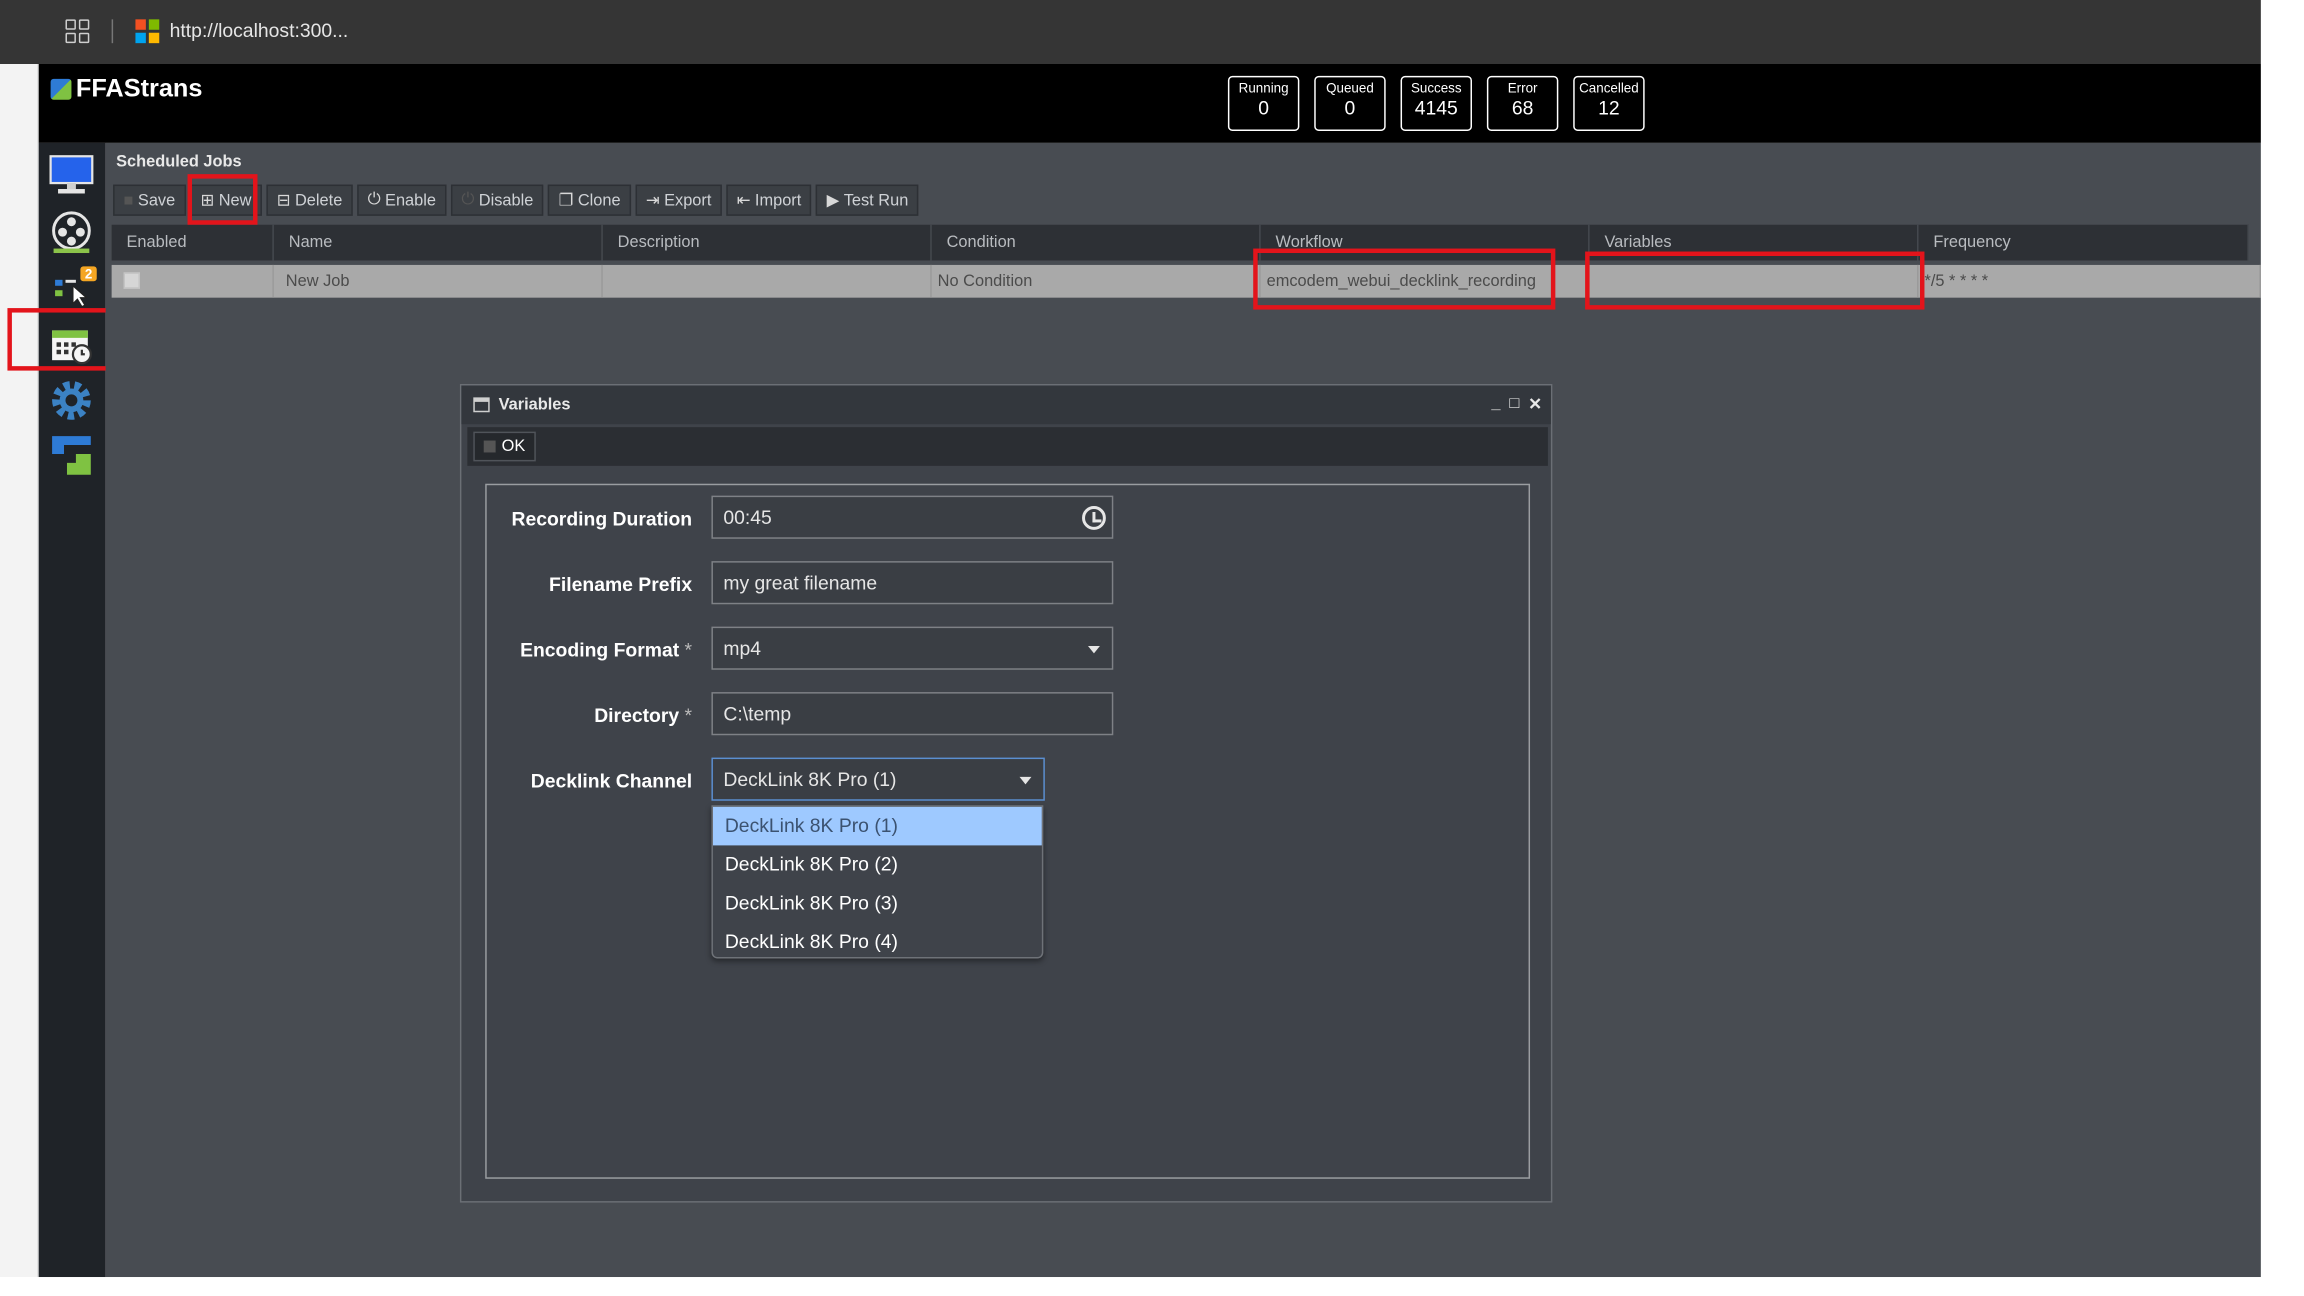 This screenshot has height=1296, width=2304. Describe the element at coordinates (1522, 108) in the screenshot. I see `counter-value: 68` at that location.